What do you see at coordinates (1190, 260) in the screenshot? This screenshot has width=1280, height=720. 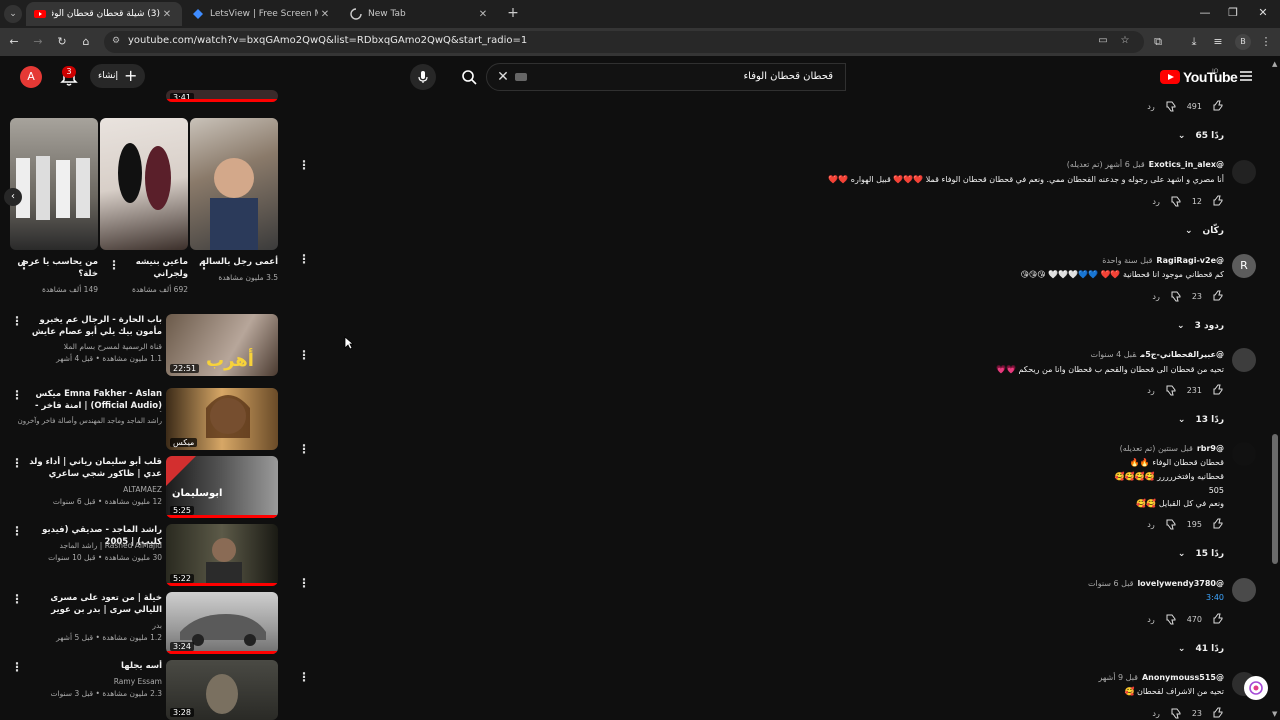 I see `comment-author: @RagiRagi-v2e` at bounding box center [1190, 260].